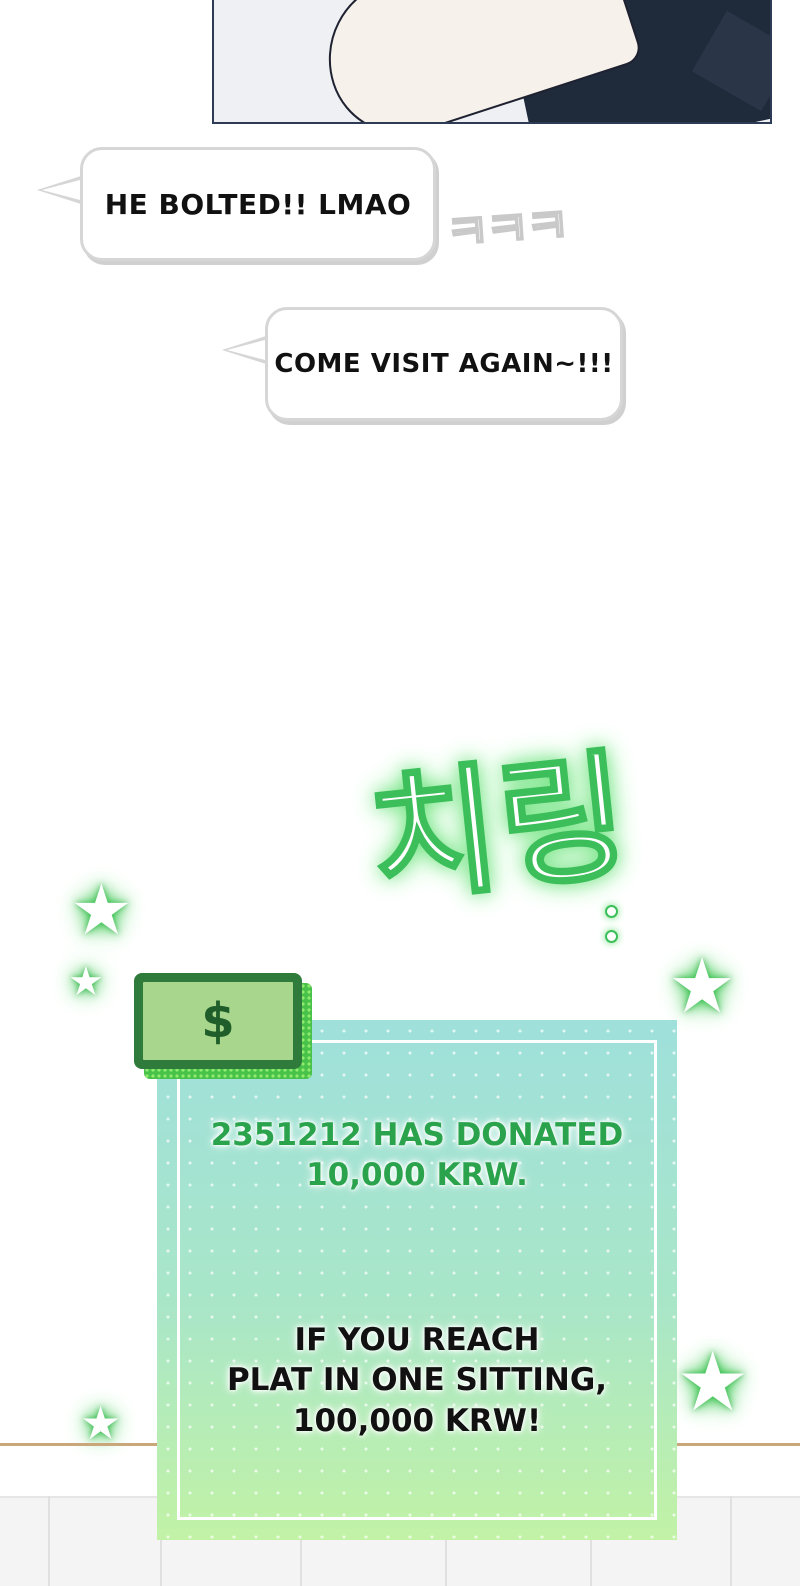 This screenshot has width=800, height=1586. What do you see at coordinates (506, 230) in the screenshot?
I see `laugh-sfx: ㅋㅋㅋ` at bounding box center [506, 230].